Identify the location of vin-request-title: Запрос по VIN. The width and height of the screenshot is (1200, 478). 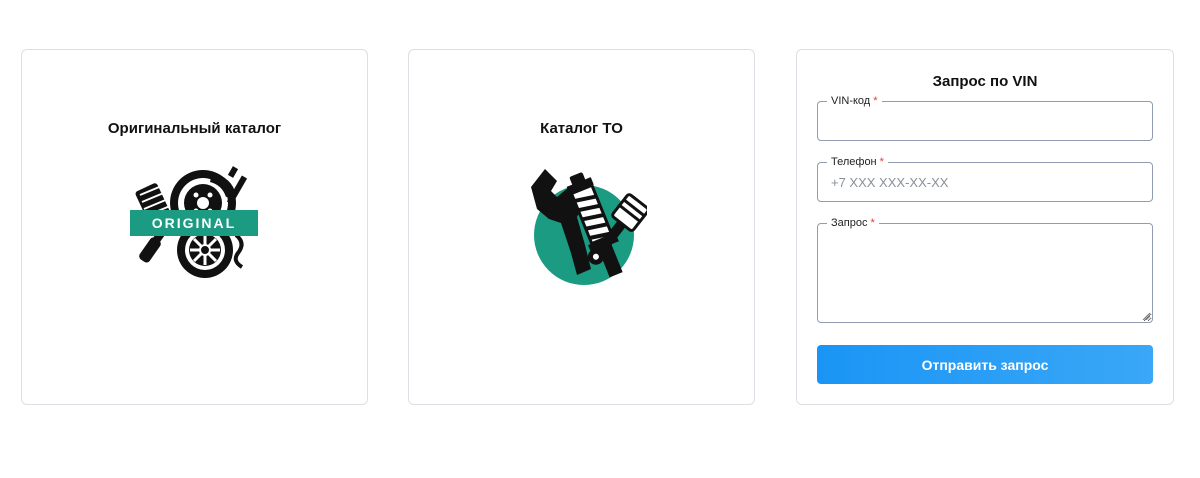
(985, 81).